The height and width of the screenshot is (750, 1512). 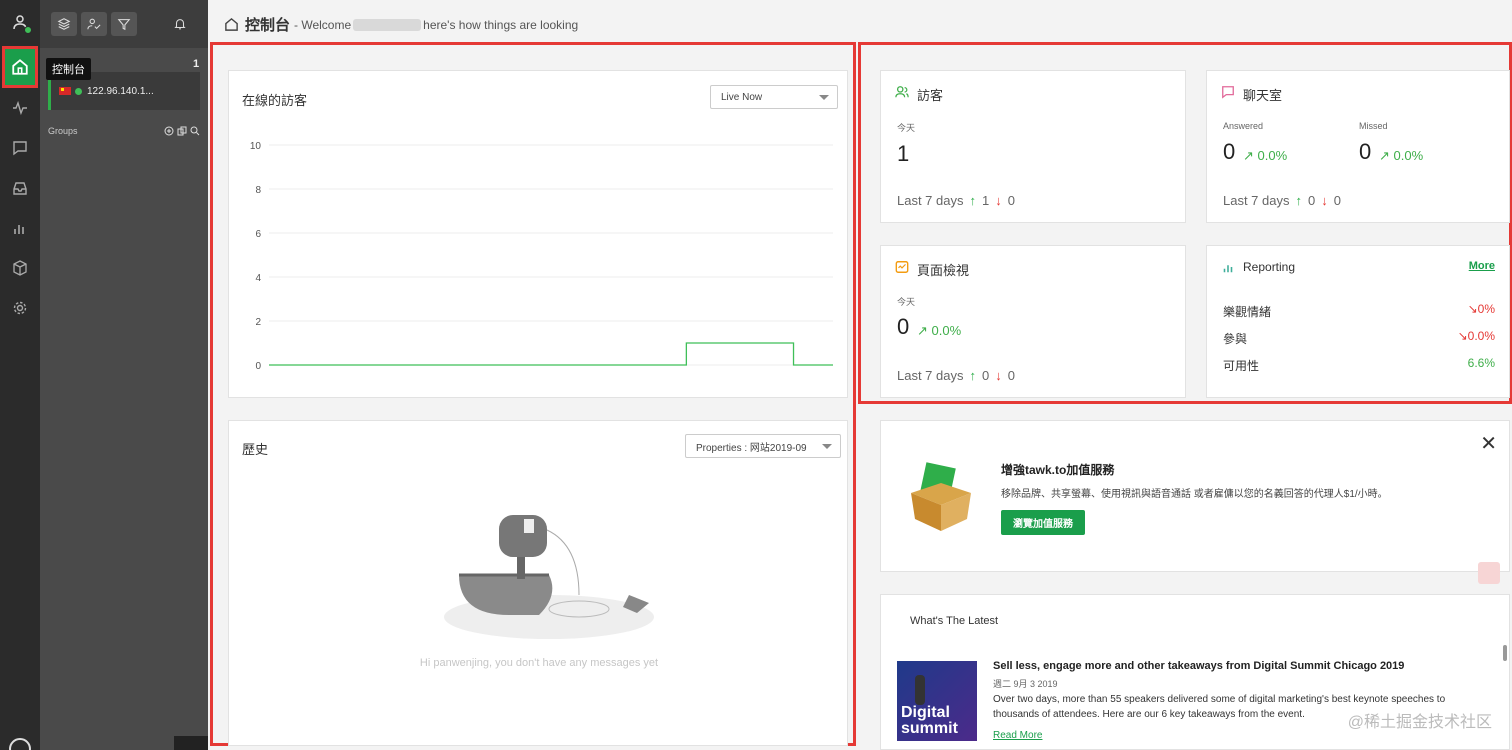 I want to click on empty-mailbox-illustration, so click(x=549, y=577).